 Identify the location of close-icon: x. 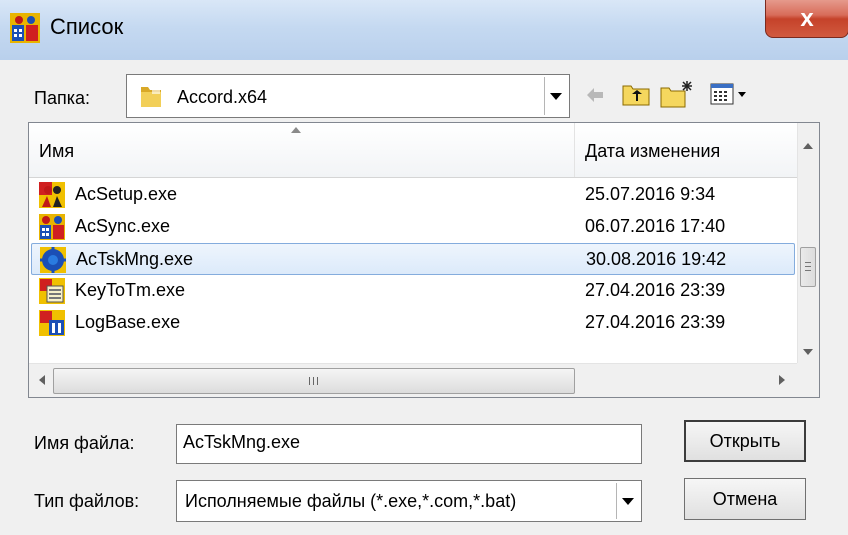
(807, 18).